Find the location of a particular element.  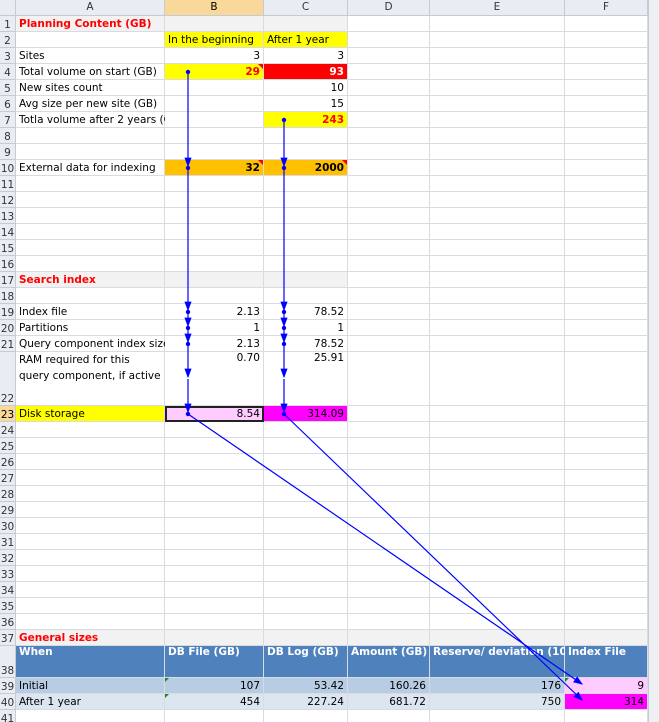

cell-e5 is located at coordinates (497, 88).